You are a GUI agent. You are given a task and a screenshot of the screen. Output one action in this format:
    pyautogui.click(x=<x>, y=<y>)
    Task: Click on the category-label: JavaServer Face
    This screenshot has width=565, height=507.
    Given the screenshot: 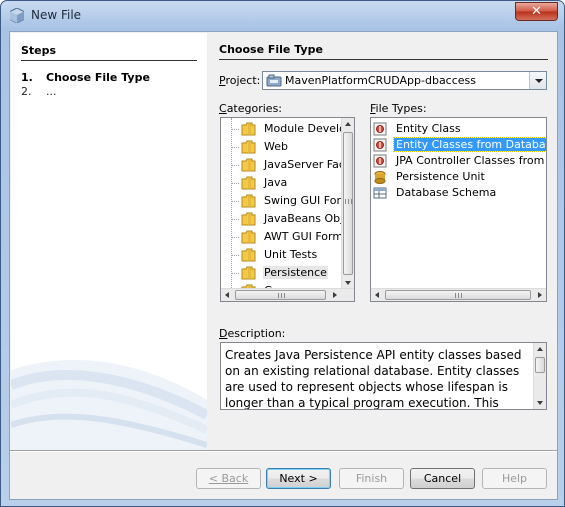 What is the action you would take?
    pyautogui.click(x=308, y=164)
    